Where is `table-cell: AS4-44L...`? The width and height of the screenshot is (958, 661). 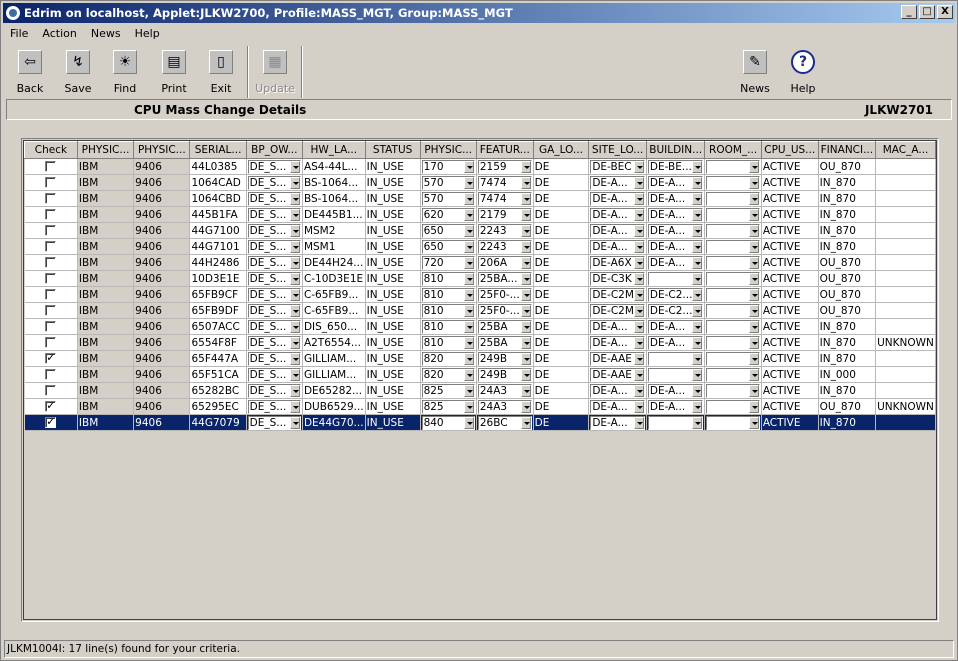 table-cell: AS4-44L... is located at coordinates (334, 166).